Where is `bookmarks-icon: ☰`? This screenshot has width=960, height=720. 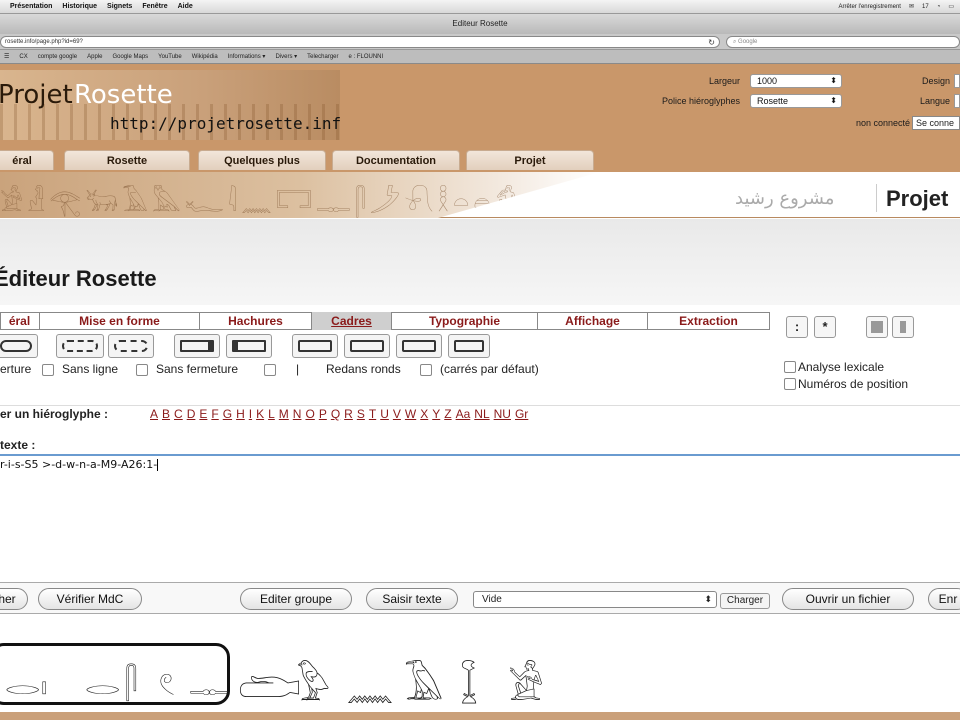 bookmarks-icon: ☰ is located at coordinates (6, 56).